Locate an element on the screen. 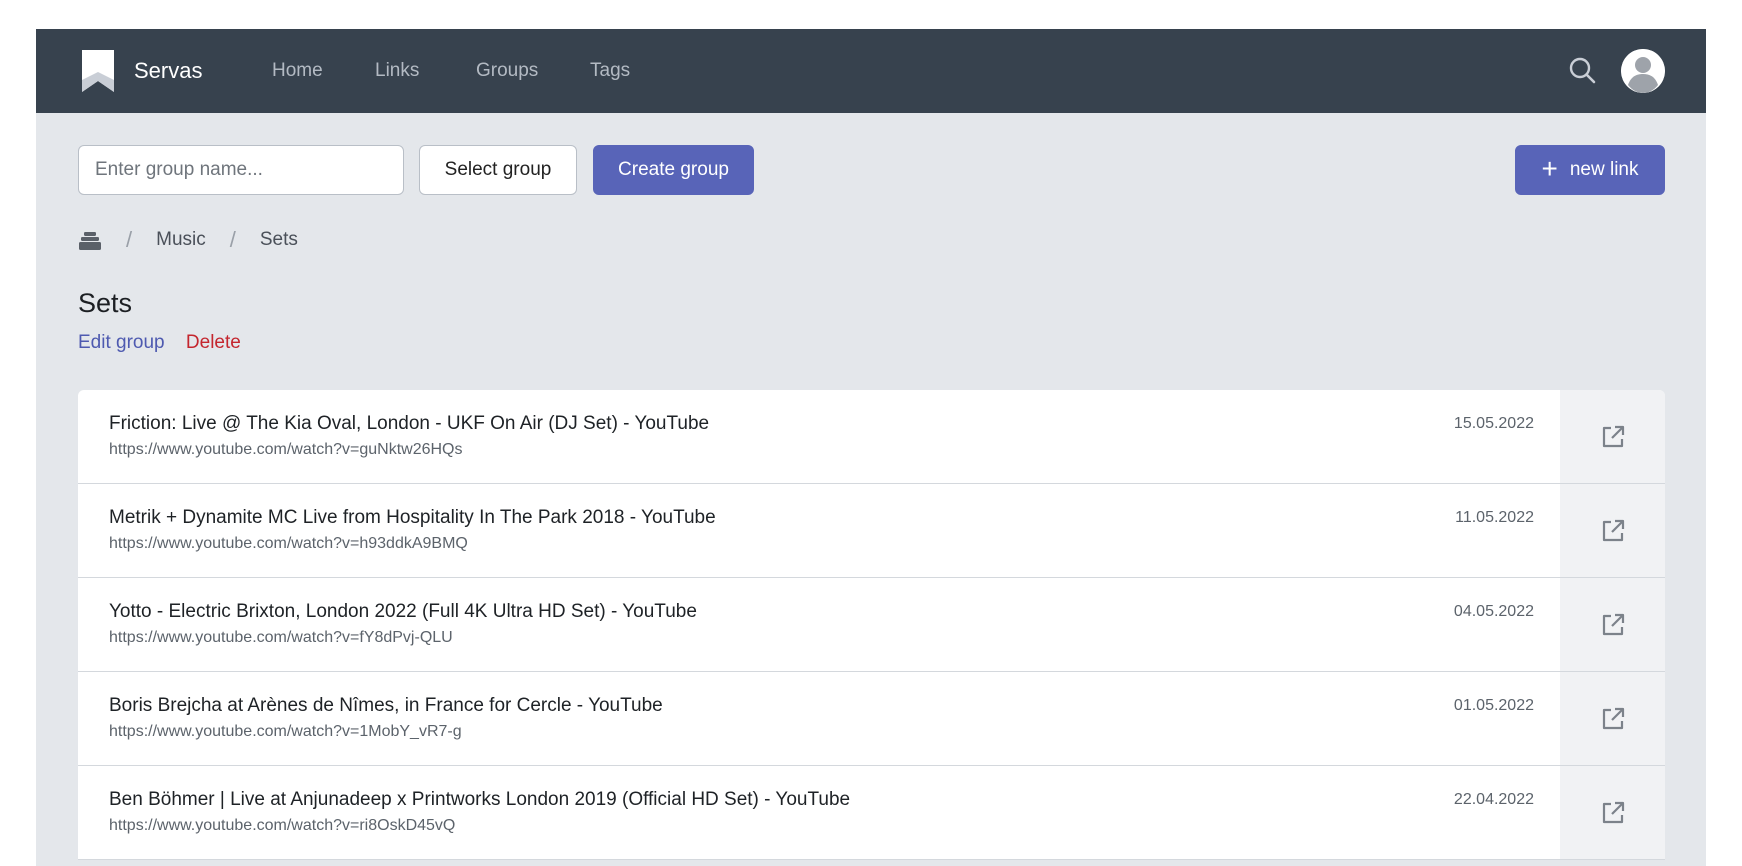 Image resolution: width=1742 pixels, height=866 pixels. select-group-button: Select group is located at coordinates (498, 170).